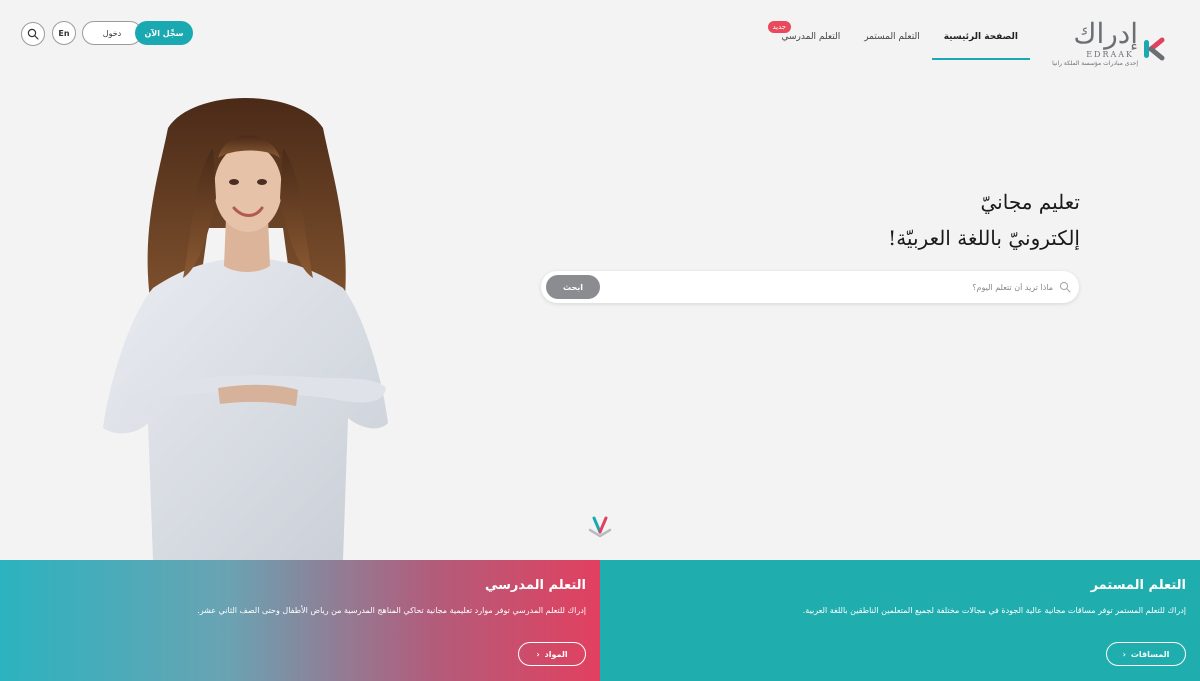 This screenshot has height=681, width=1200. What do you see at coordinates (164, 33) in the screenshot?
I see `signup-button: سجِّل الآن` at bounding box center [164, 33].